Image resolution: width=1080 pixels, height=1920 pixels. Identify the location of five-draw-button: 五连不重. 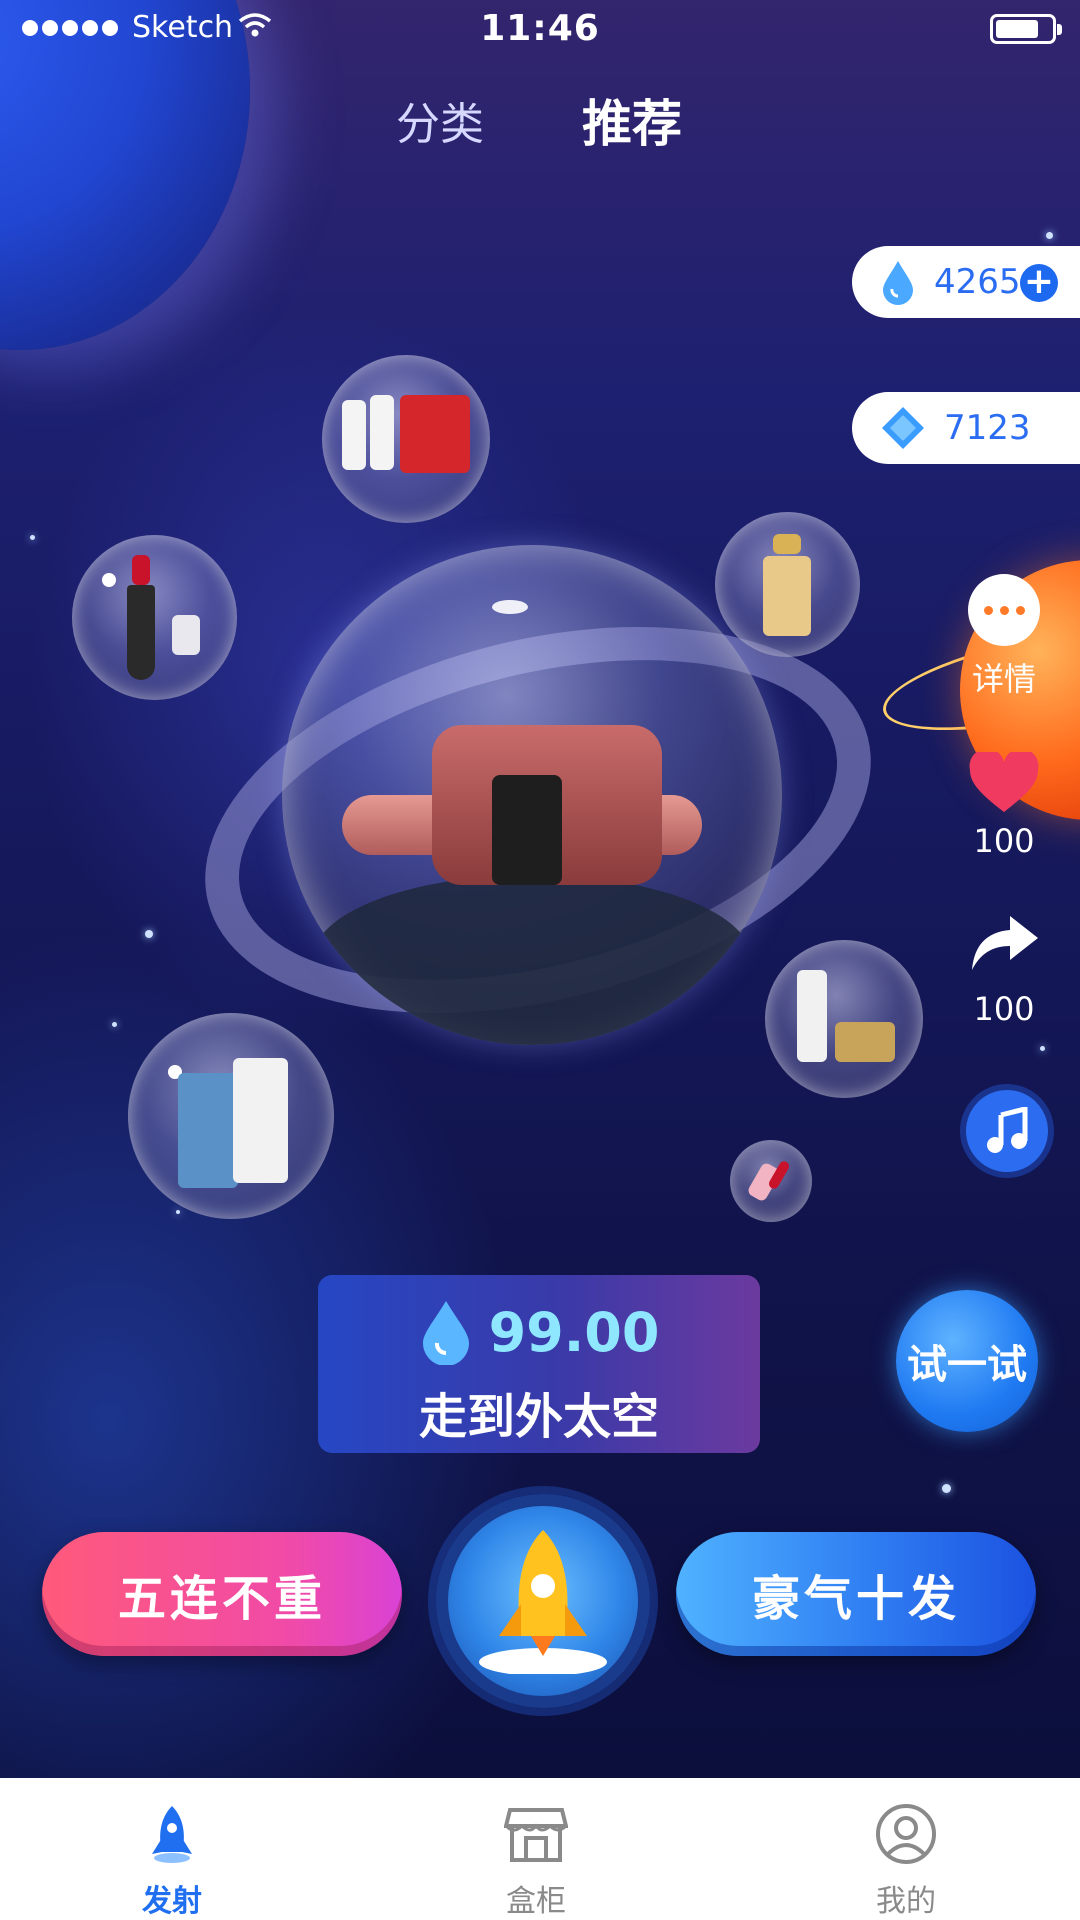
(222, 1594).